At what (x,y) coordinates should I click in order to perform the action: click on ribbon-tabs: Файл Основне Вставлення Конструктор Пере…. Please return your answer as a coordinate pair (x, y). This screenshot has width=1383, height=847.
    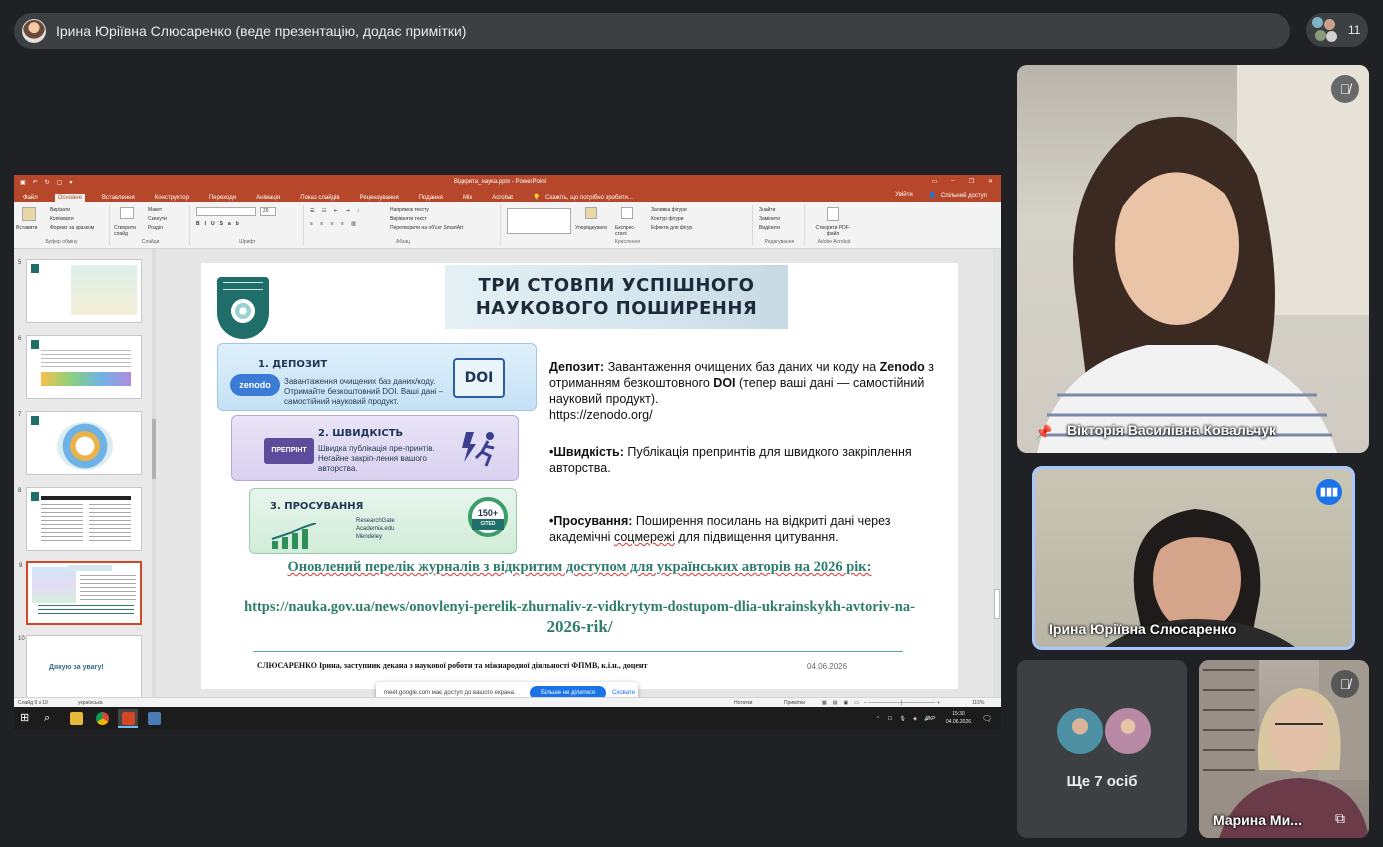
    Looking at the image, I should click on (507, 196).